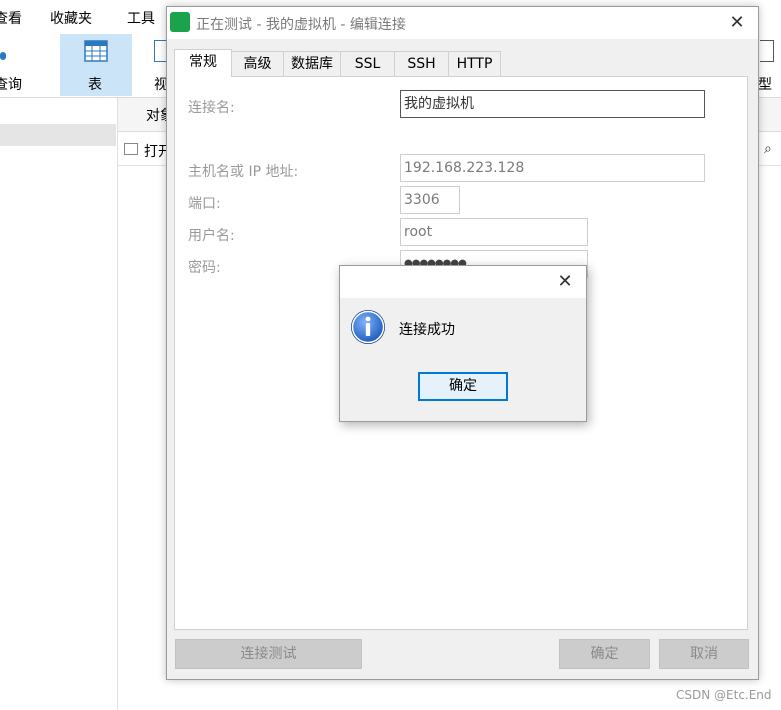  What do you see at coordinates (427, 330) in the screenshot?
I see `messagebox-text: 连接成功` at bounding box center [427, 330].